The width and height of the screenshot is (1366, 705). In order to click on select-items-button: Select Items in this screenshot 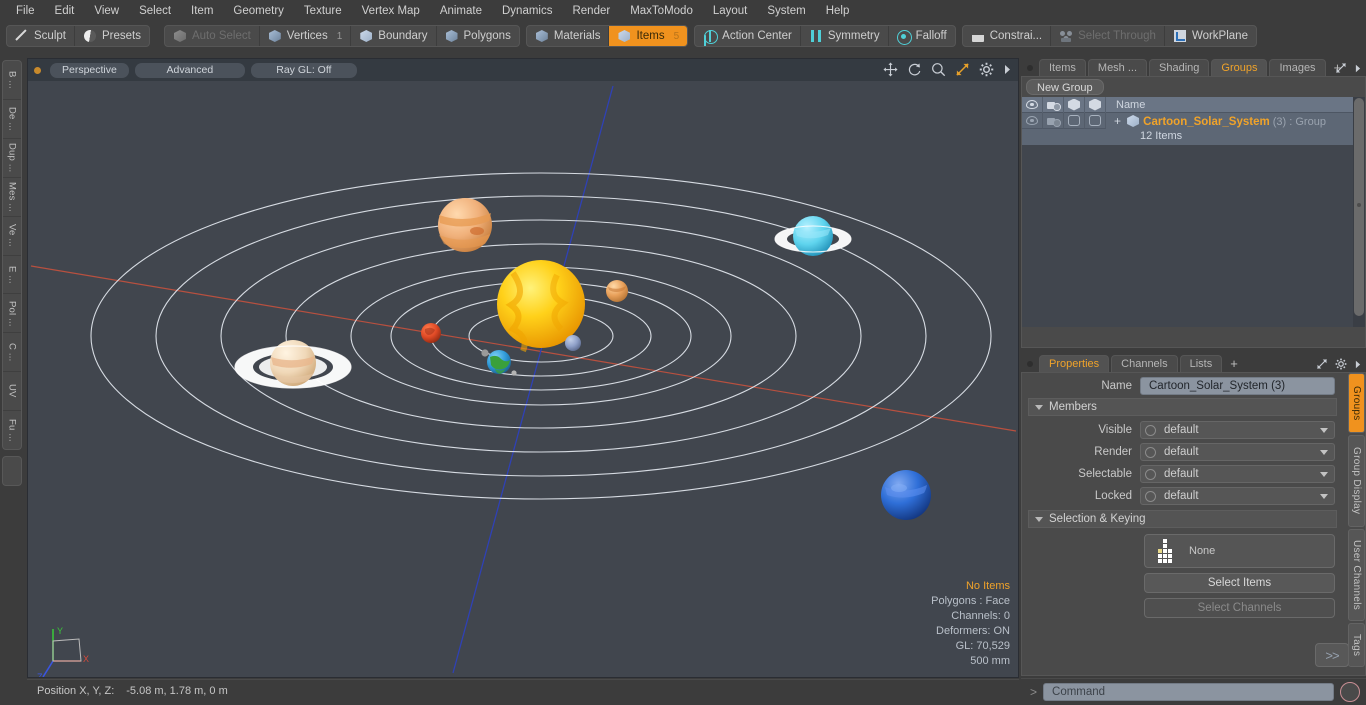, I will do `click(1239, 583)`.